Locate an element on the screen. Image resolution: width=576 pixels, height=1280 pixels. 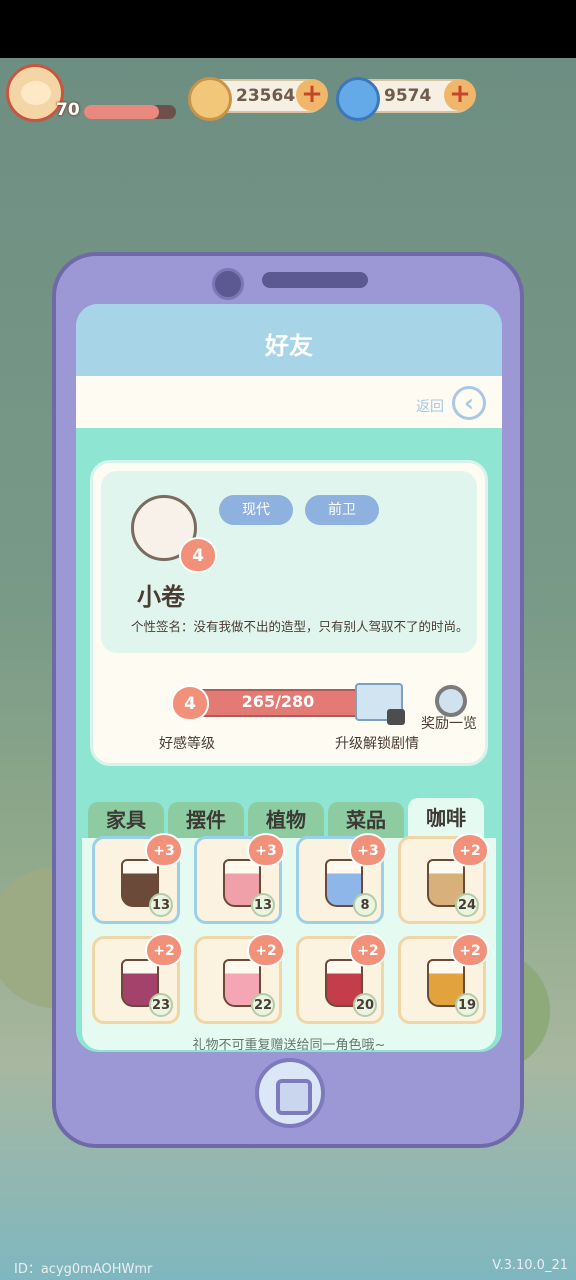
level-progress-fill is located at coordinates (122, 112).